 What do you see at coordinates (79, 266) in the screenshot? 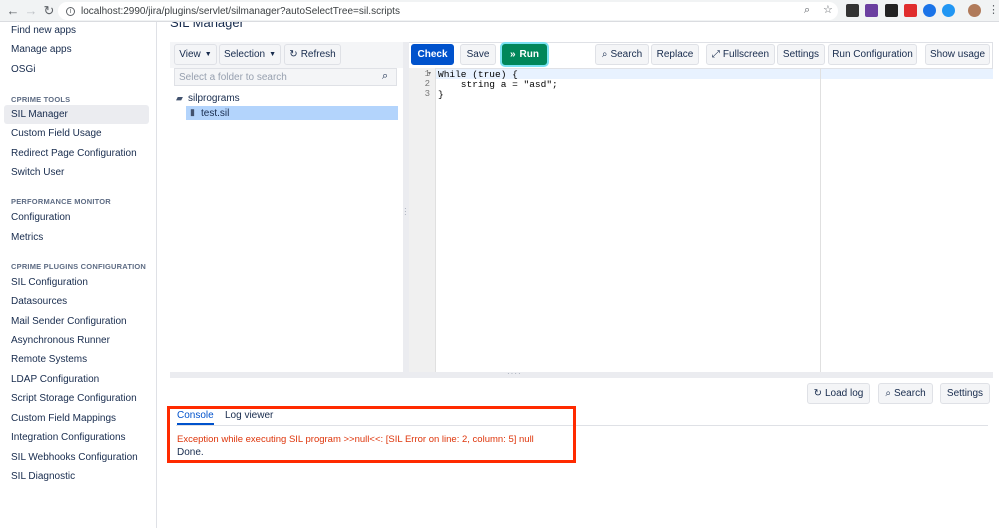
I see `sidebar-heading: CPRIME PLUGINS CONFIGURATION` at bounding box center [79, 266].